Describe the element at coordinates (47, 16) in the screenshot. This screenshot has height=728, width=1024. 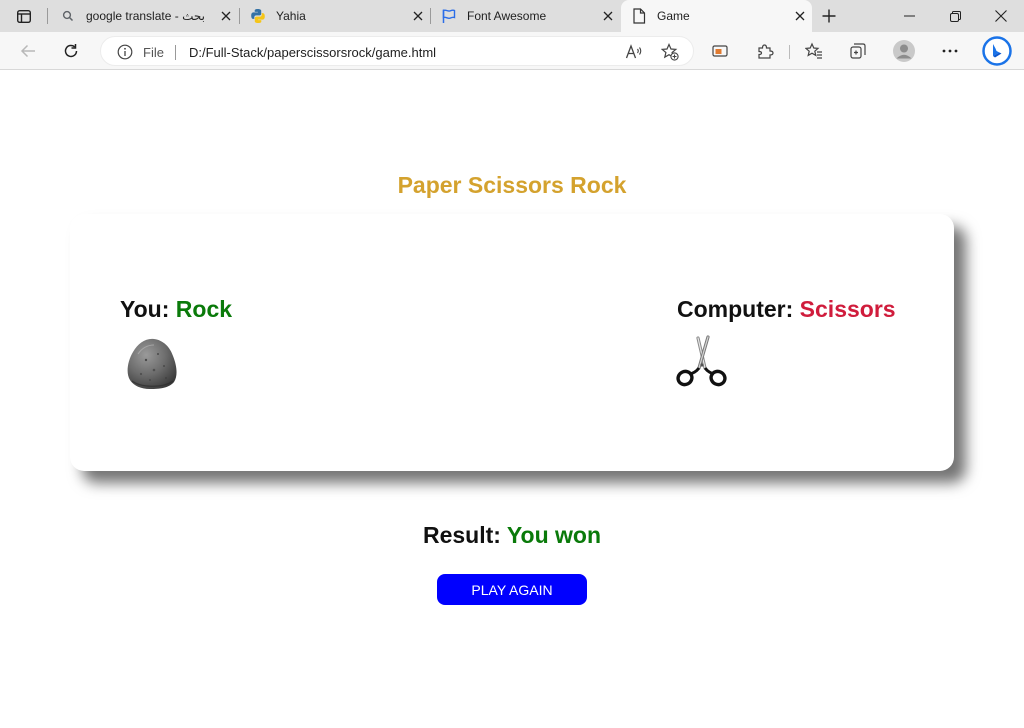
I see `tab-separator` at that location.